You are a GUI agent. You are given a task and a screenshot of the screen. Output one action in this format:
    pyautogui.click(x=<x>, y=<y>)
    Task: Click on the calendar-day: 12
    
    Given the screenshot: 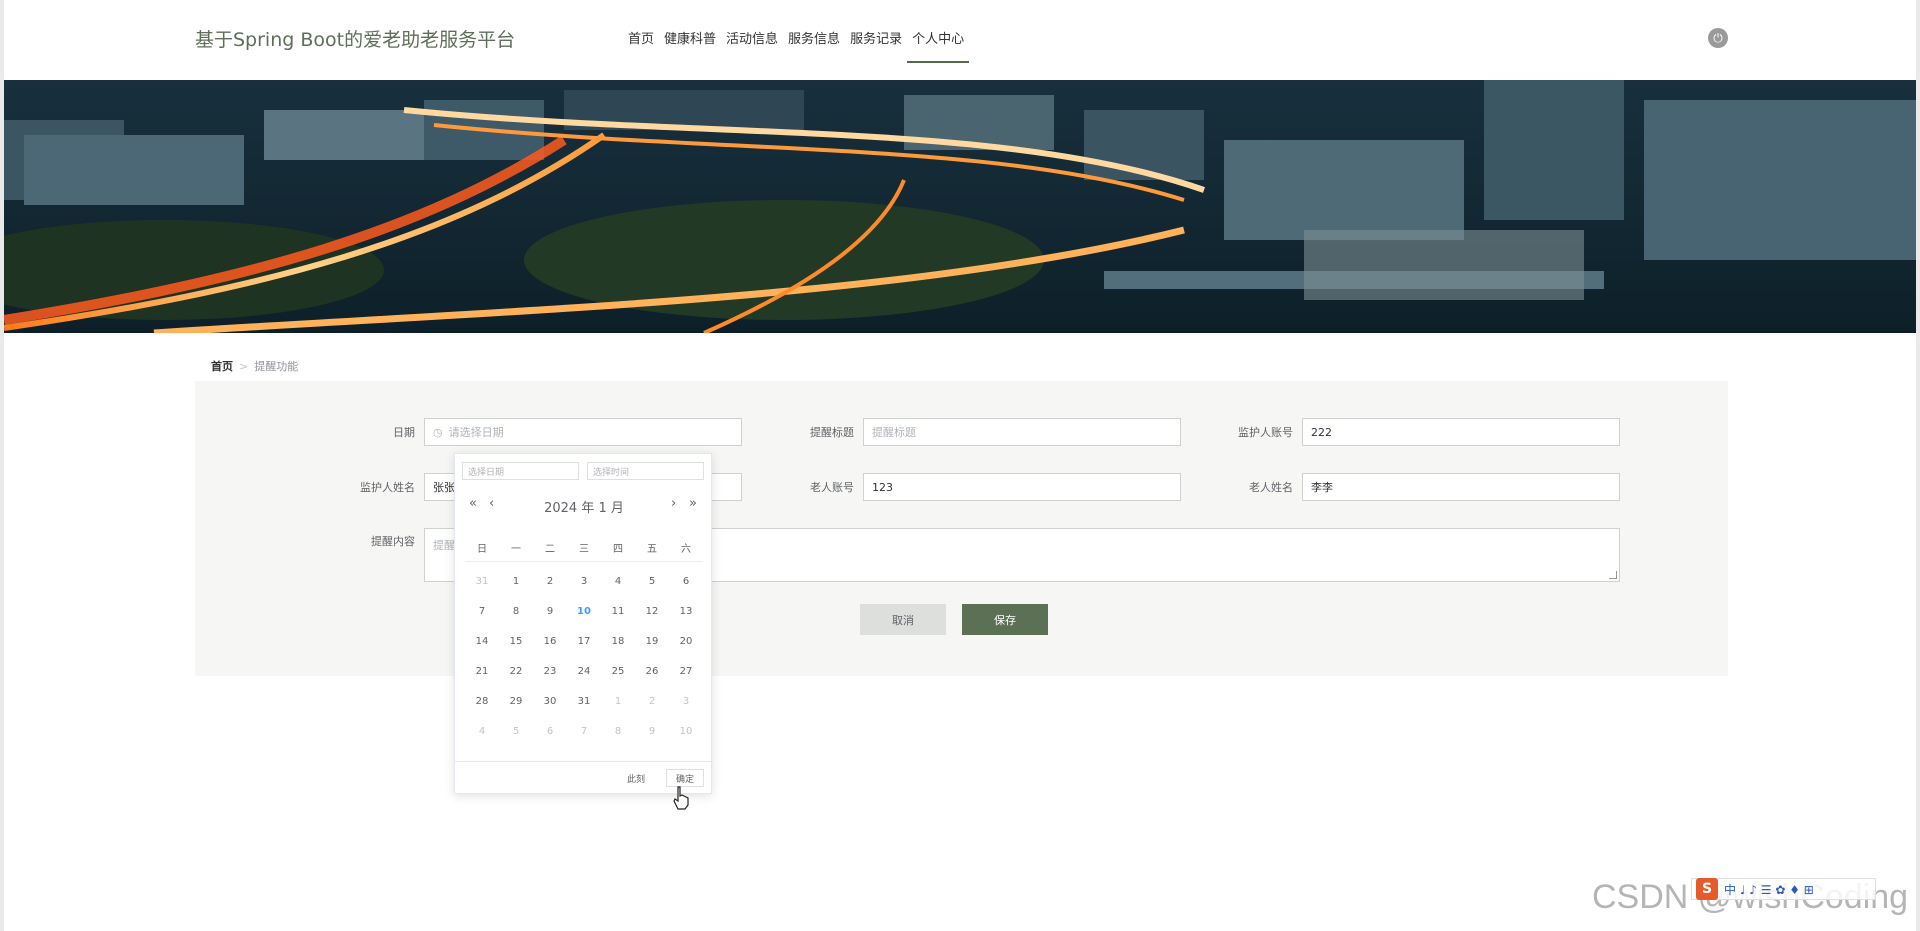 What is the action you would take?
    pyautogui.click(x=652, y=611)
    